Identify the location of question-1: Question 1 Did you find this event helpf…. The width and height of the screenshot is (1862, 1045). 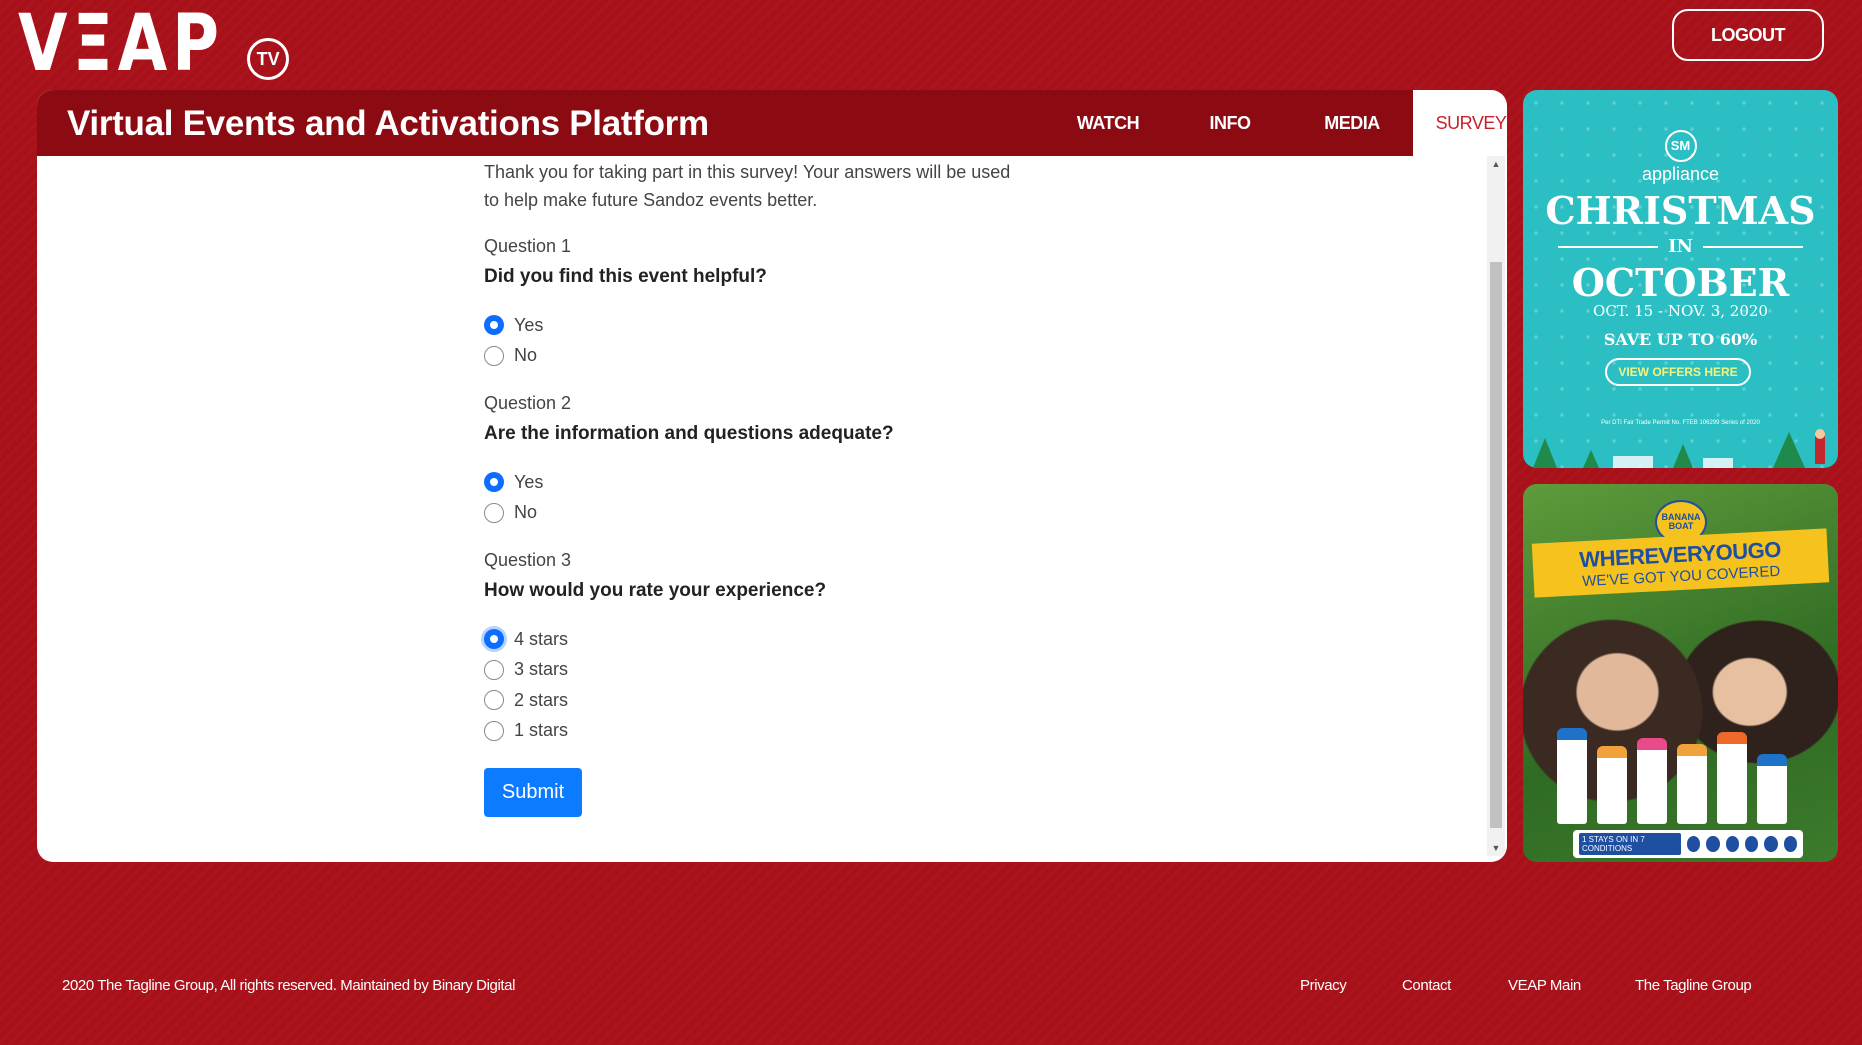
(794, 302).